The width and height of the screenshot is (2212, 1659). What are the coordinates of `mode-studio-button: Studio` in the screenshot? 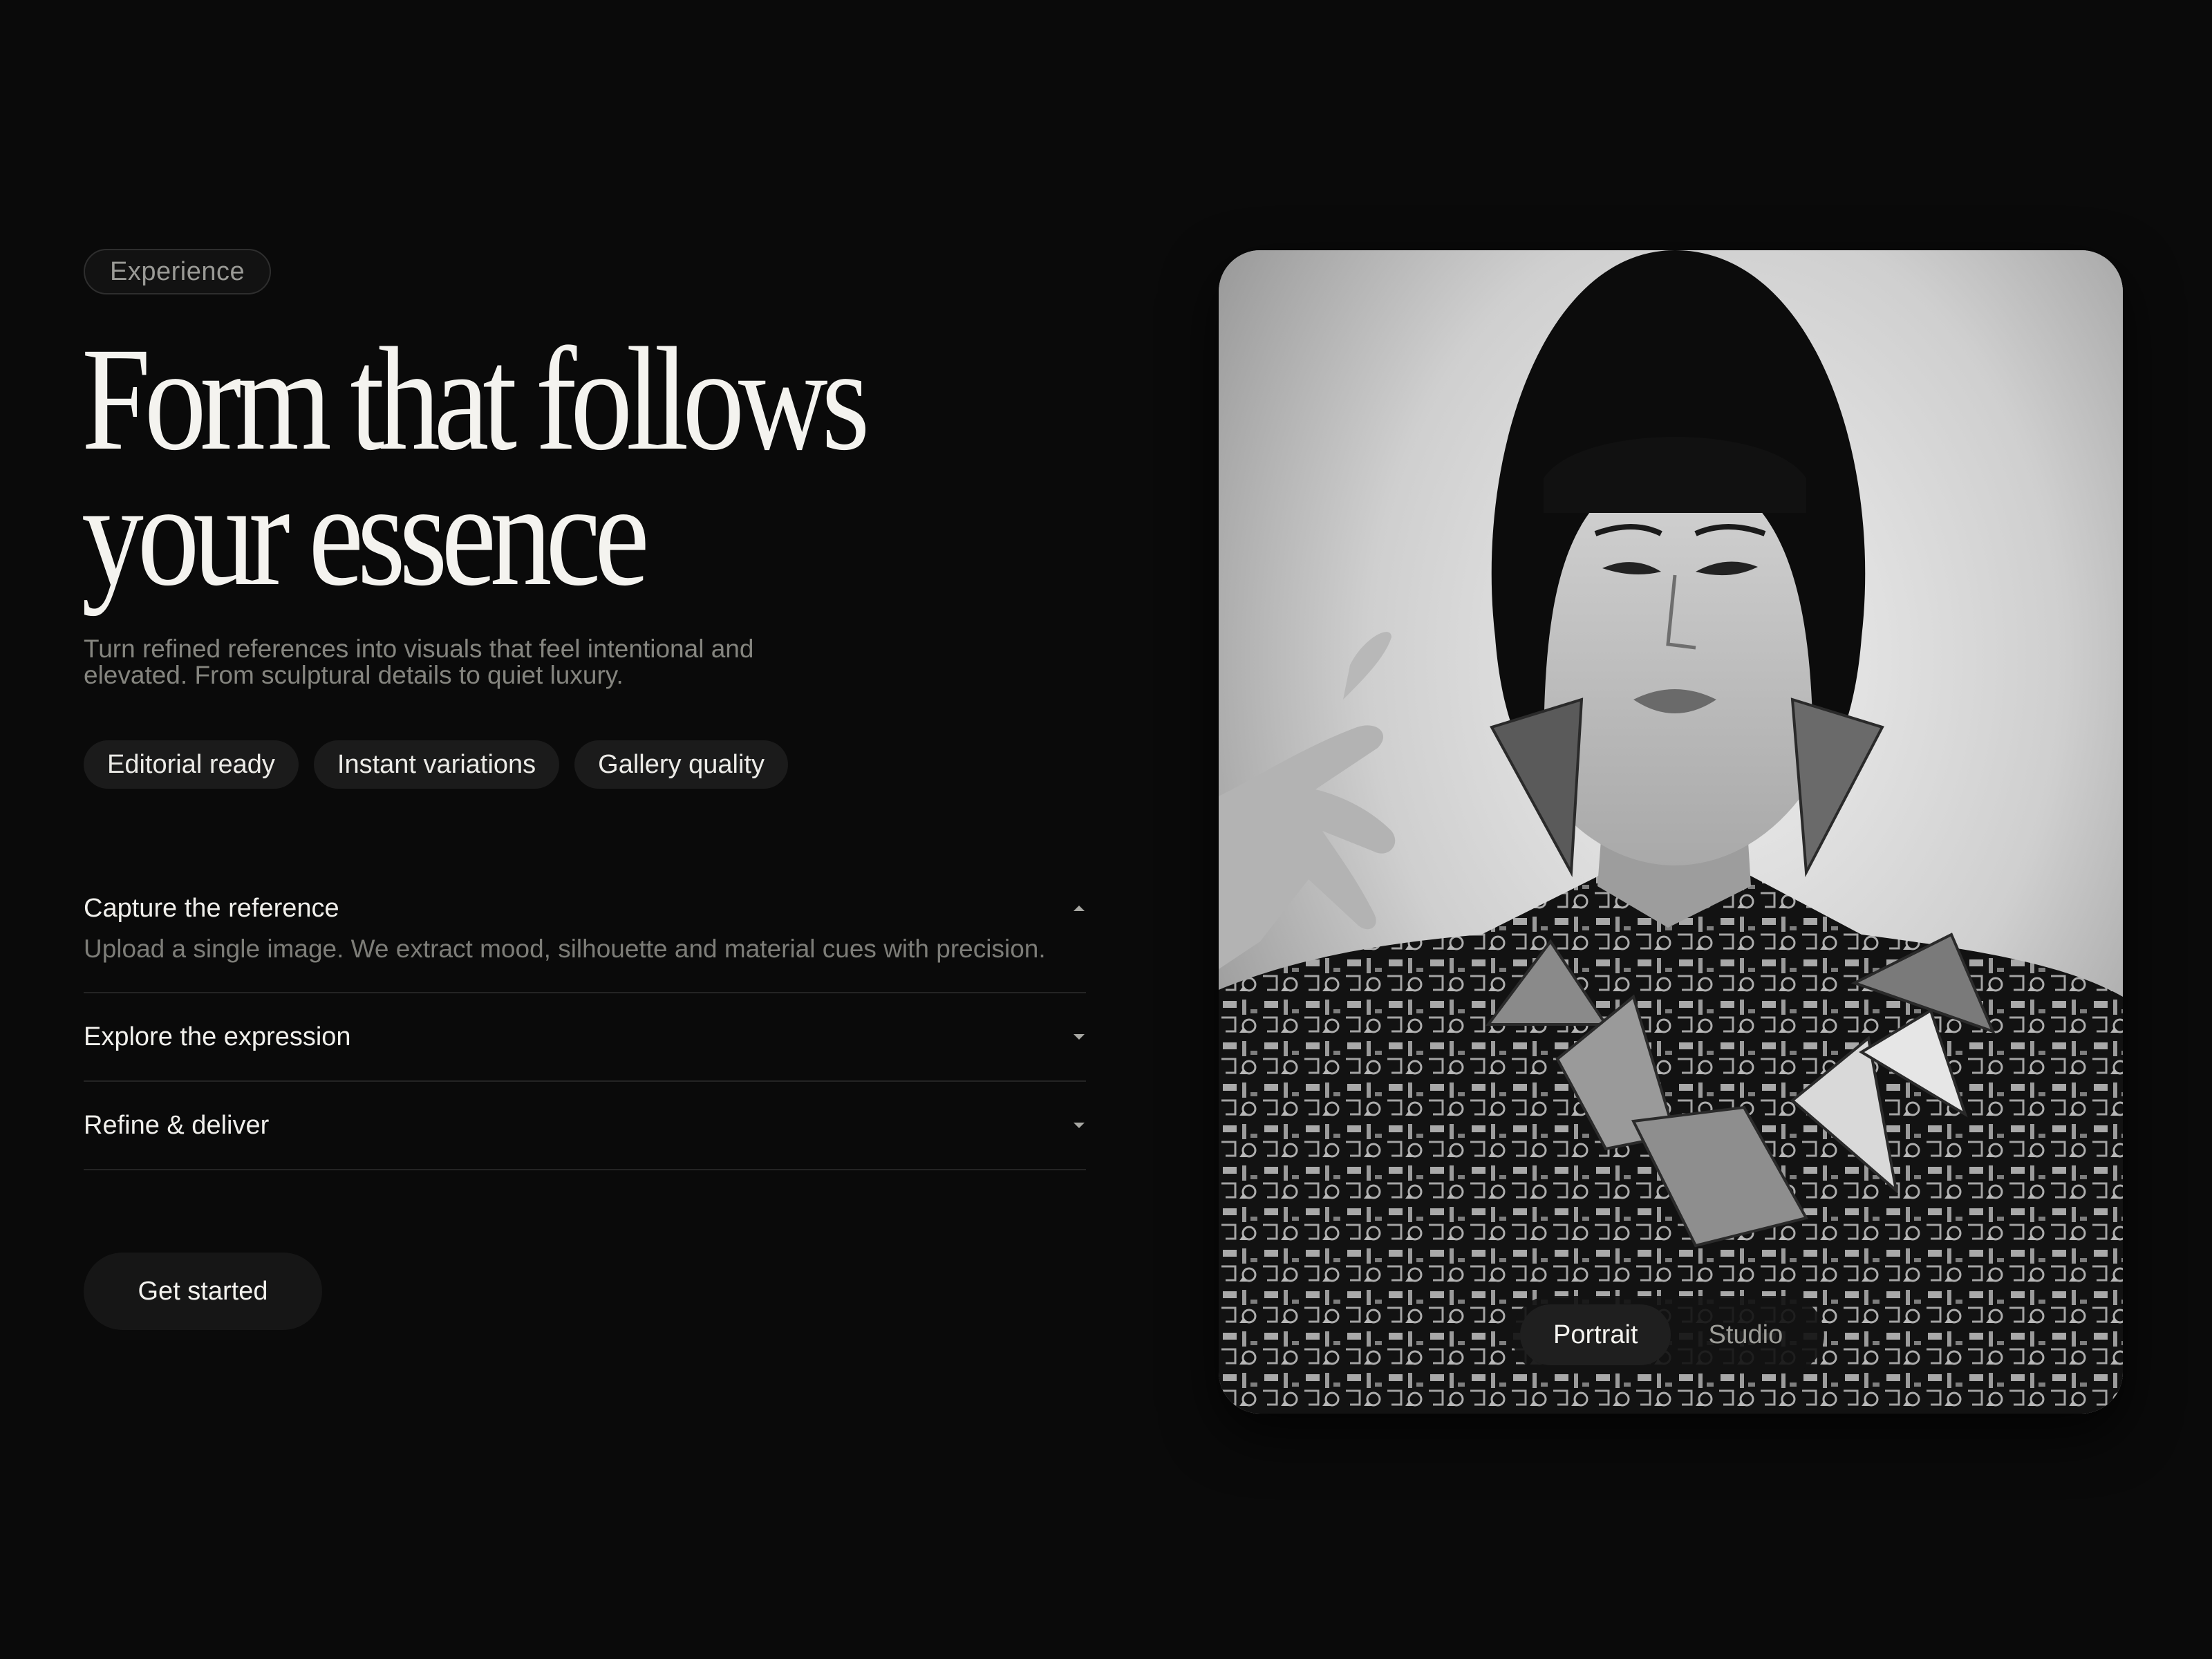 It's located at (1746, 1334).